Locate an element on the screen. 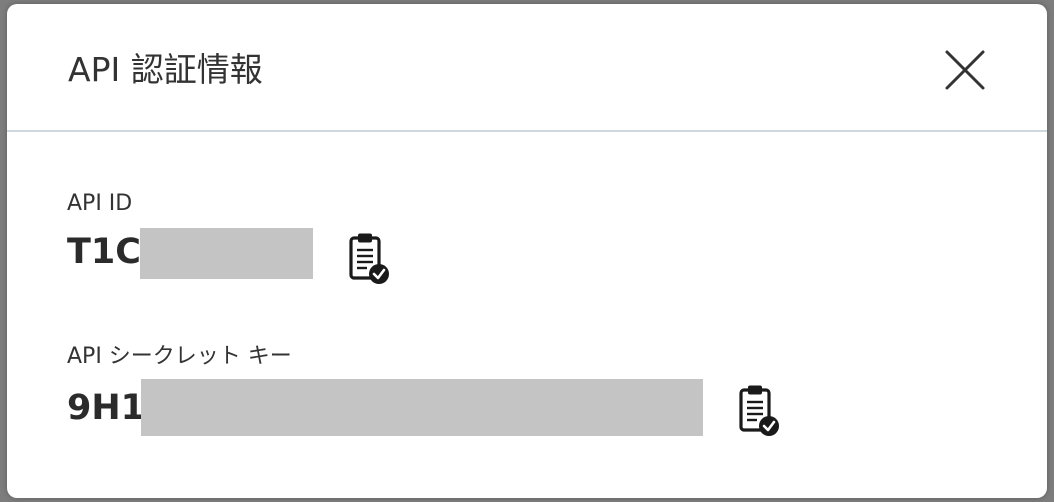  copy-api-secret-key-button is located at coordinates (759, 411).